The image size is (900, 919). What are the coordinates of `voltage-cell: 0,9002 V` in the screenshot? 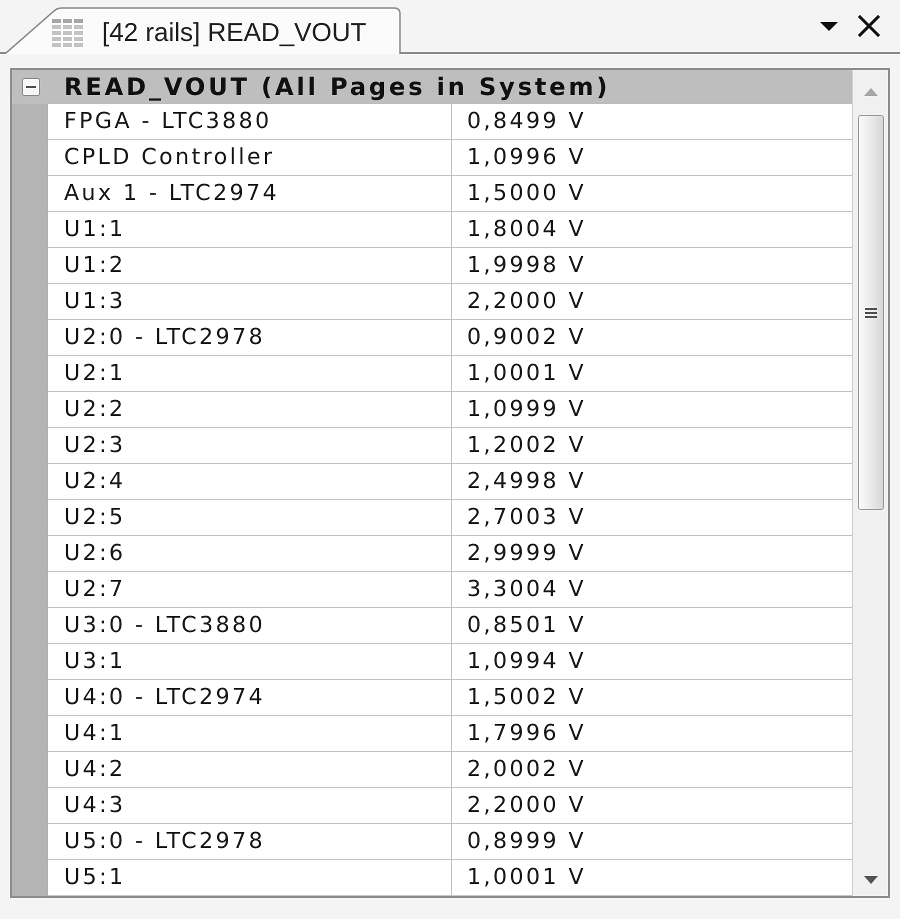 It's located at (652, 338).